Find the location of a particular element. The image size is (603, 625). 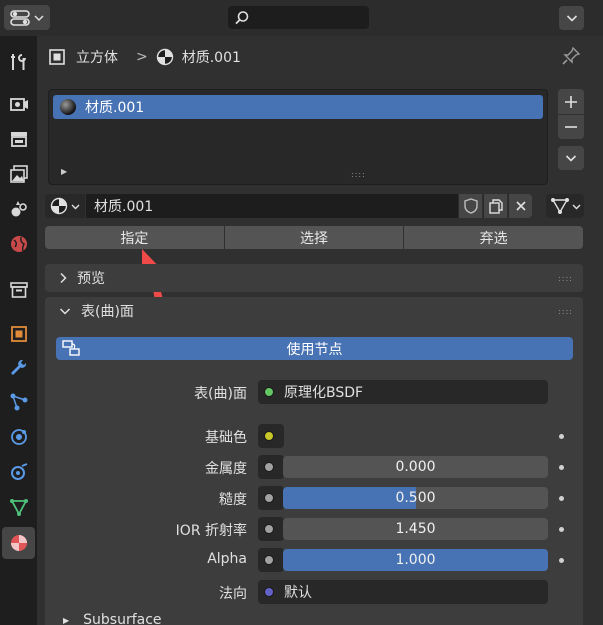

slot-operations-row: 指定 选择 弃选 is located at coordinates (314, 237).